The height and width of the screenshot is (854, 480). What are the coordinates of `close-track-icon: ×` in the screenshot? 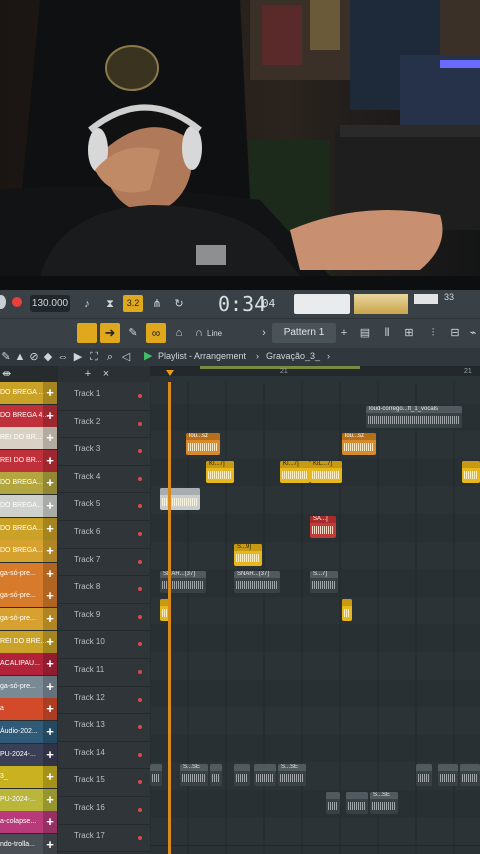 It's located at (106, 374).